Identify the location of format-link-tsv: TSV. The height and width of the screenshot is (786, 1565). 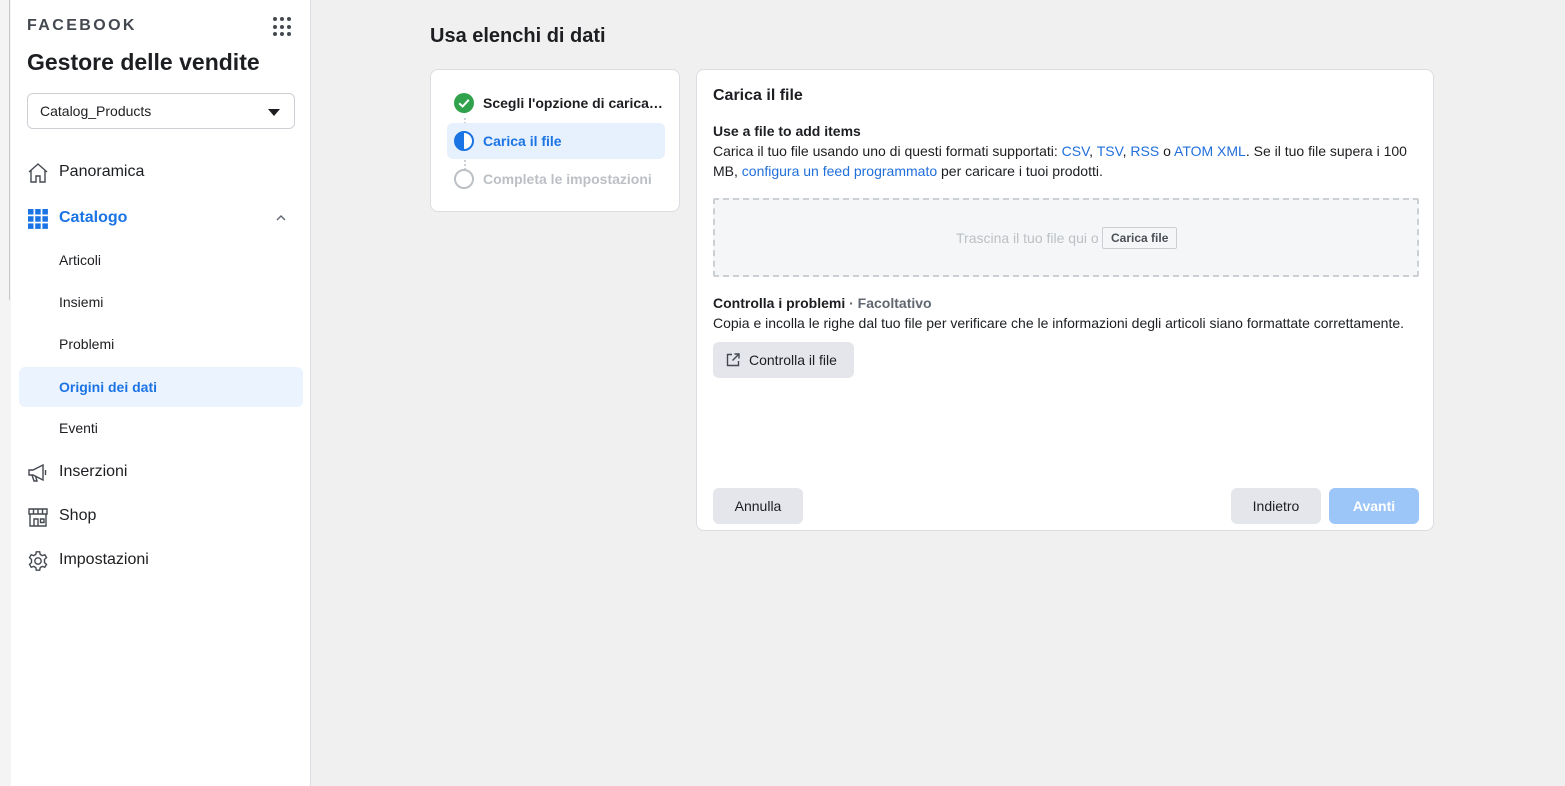
(1110, 151).